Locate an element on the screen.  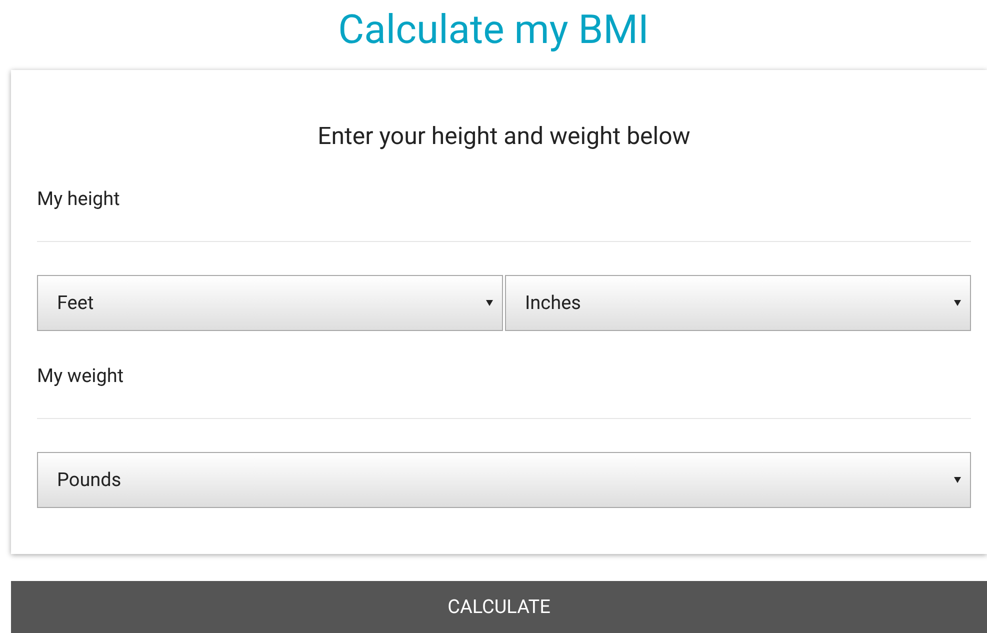
select-field: Inches is located at coordinates (738, 303).